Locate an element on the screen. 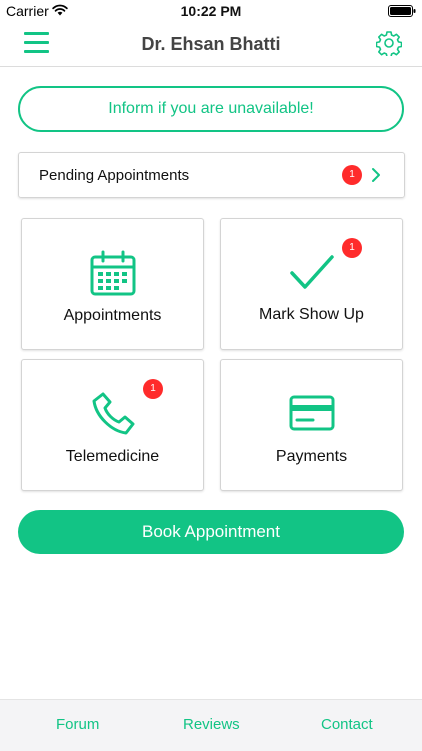  mark-show-up-badge: 1 is located at coordinates (352, 248).